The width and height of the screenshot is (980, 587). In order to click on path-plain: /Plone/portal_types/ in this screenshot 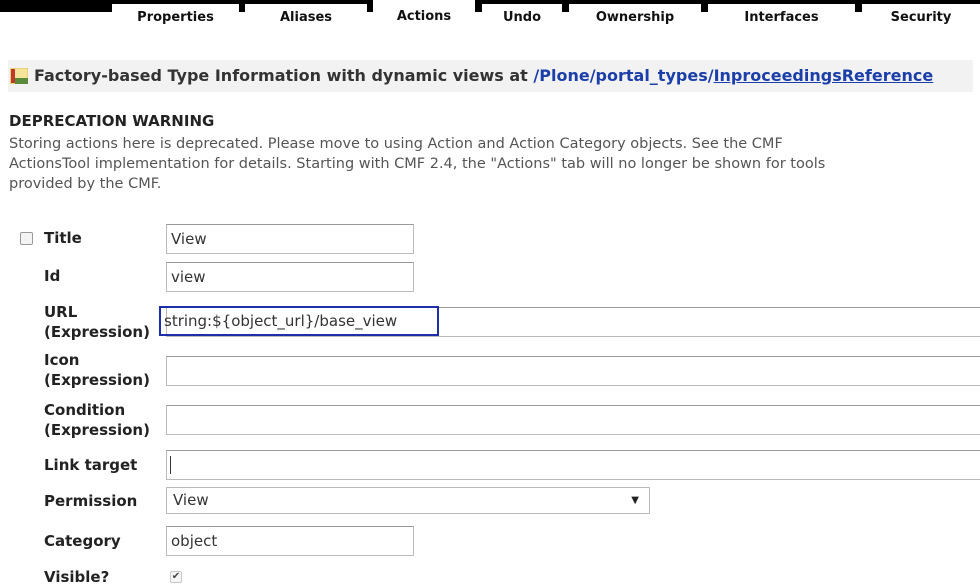, I will do `click(623, 75)`.